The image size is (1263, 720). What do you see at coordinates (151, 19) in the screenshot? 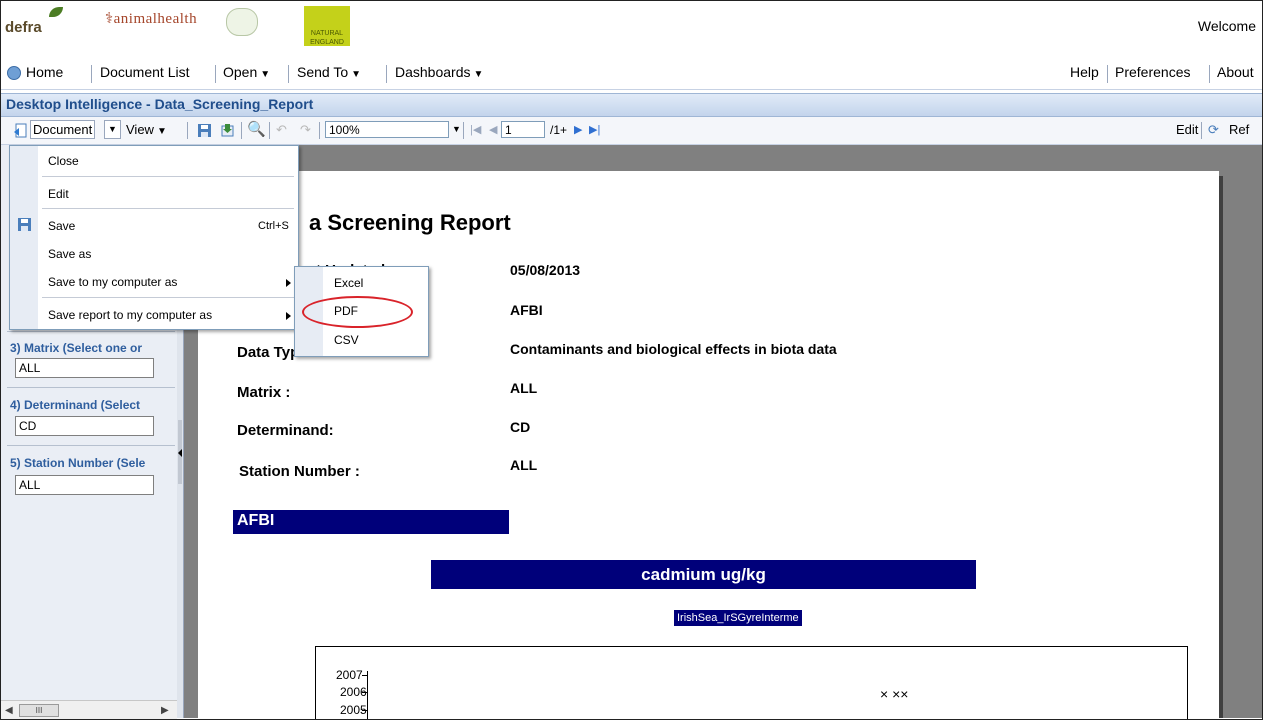
I see `animalhealth-logo: ⚕animalhealth` at bounding box center [151, 19].